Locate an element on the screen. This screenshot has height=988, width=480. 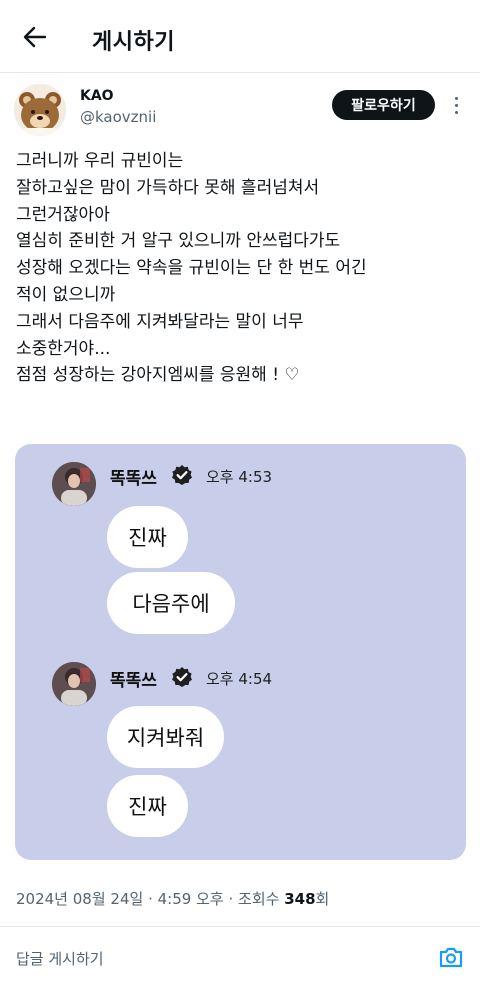
message-time: 오후 4:54 is located at coordinates (239, 679).